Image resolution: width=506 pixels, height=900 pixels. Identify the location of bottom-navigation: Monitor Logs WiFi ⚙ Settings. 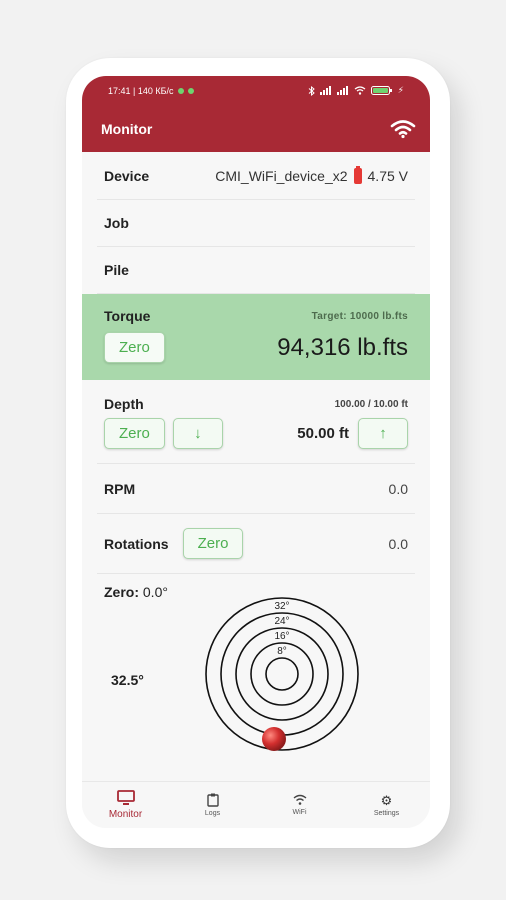
(256, 804).